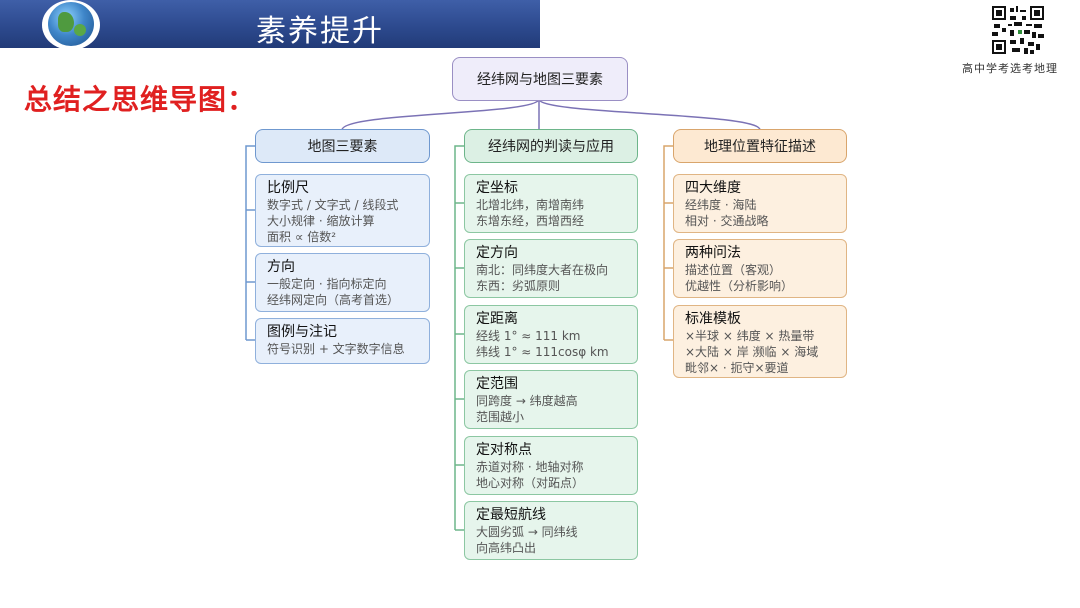 The height and width of the screenshot is (608, 1080). I want to click on node-line: 数字式 / 文字式 / 线段式, so click(333, 205).